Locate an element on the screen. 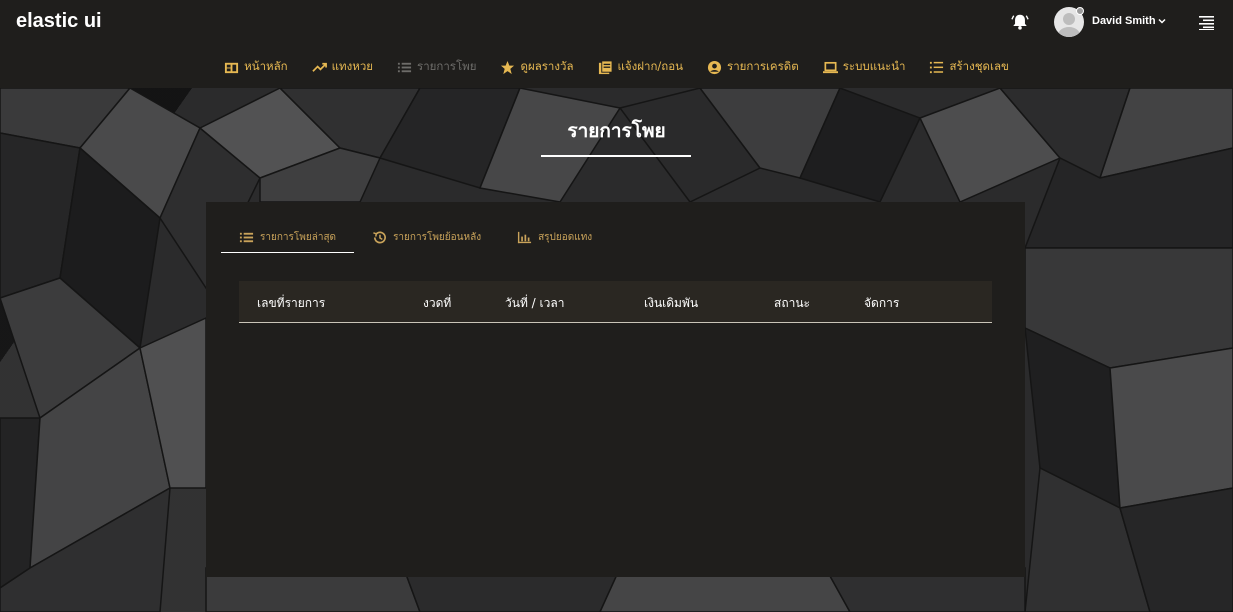  nav-item-credit: รายการเครดิต is located at coordinates (753, 67).